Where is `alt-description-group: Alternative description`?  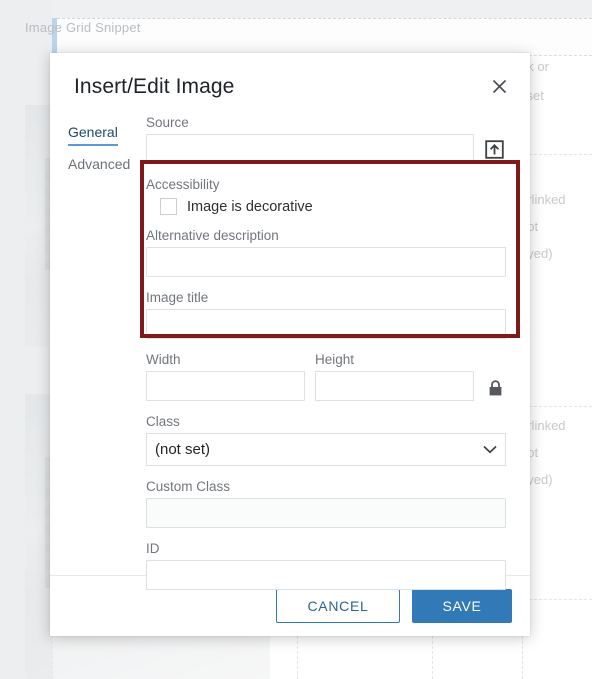
alt-description-group: Alternative description is located at coordinates (326, 252).